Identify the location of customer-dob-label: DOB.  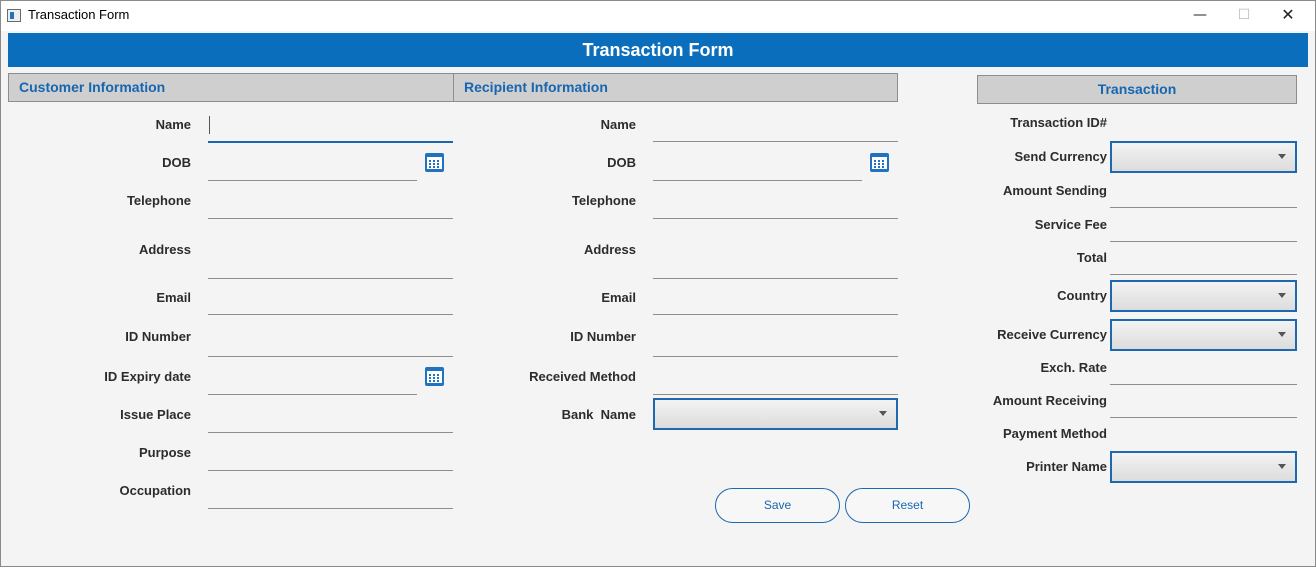
(176, 162).